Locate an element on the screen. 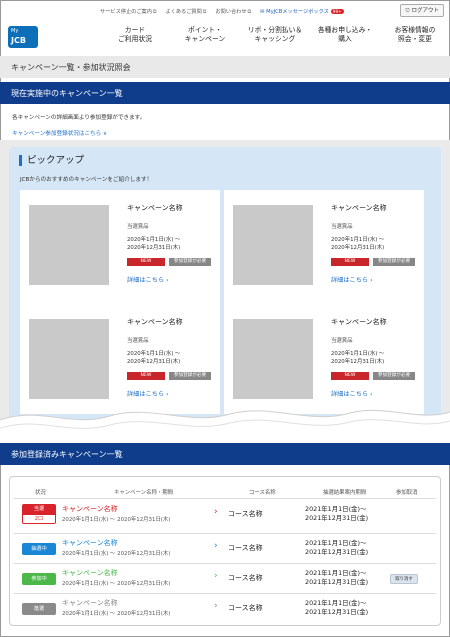  header-status: 状況 is located at coordinates (40, 493).